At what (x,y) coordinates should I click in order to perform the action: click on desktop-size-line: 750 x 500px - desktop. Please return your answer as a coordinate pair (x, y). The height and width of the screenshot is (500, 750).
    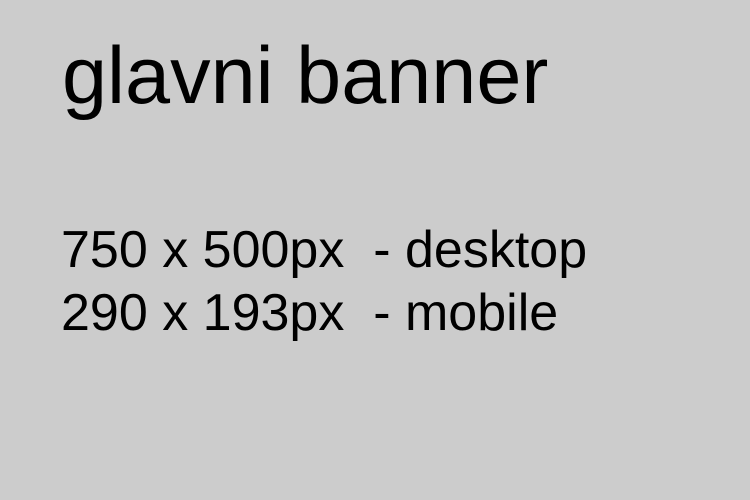
    Looking at the image, I should click on (324, 250).